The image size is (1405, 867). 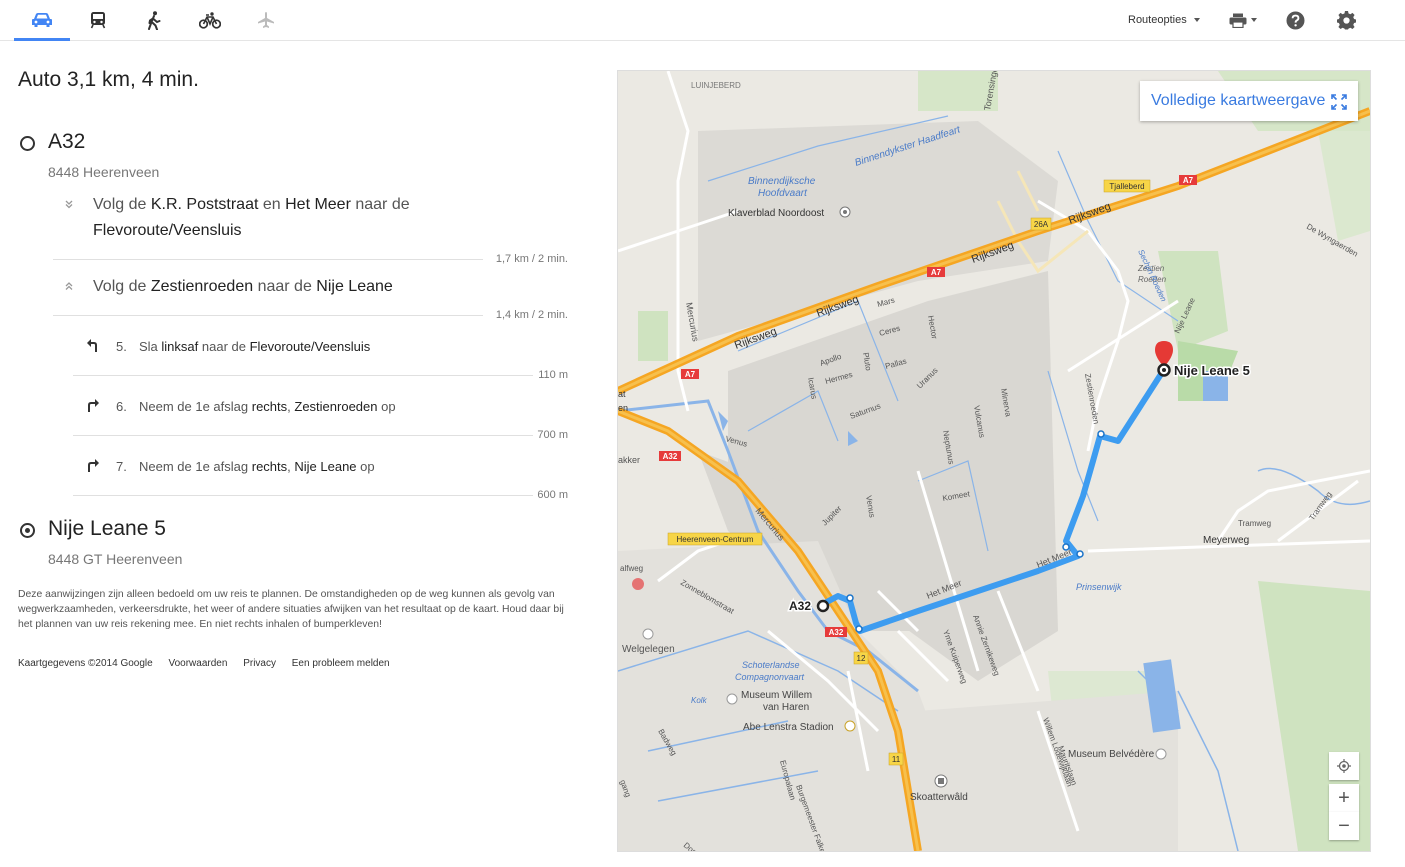 I want to click on turn-left-icon, so click(x=92, y=345).